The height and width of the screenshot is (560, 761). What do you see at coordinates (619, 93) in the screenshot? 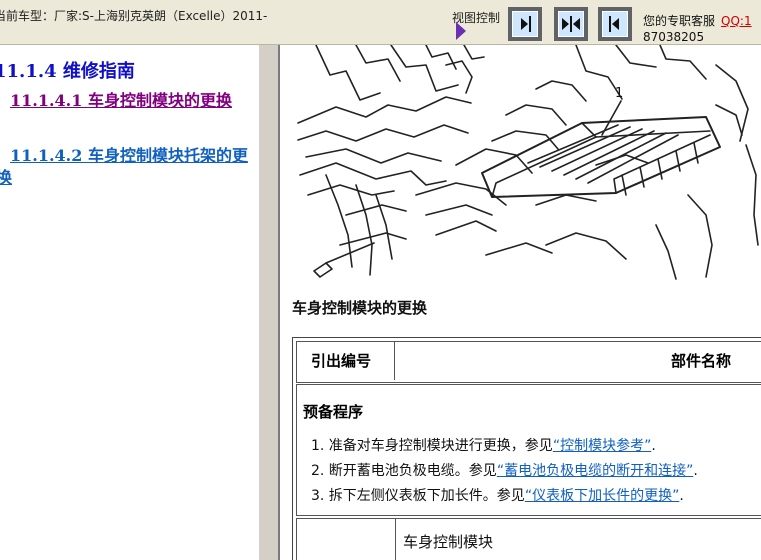
I see `figure-callout-number: 1` at bounding box center [619, 93].